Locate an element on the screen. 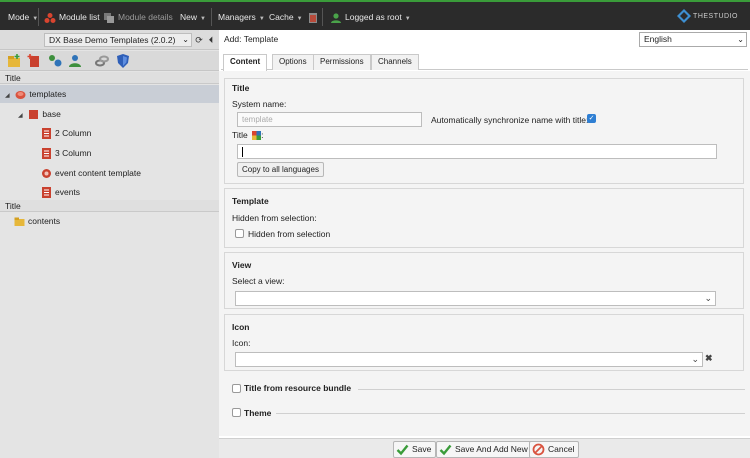 This screenshot has width=750, height=458. tree-node-event-content-template: event content template is located at coordinates (91, 173).